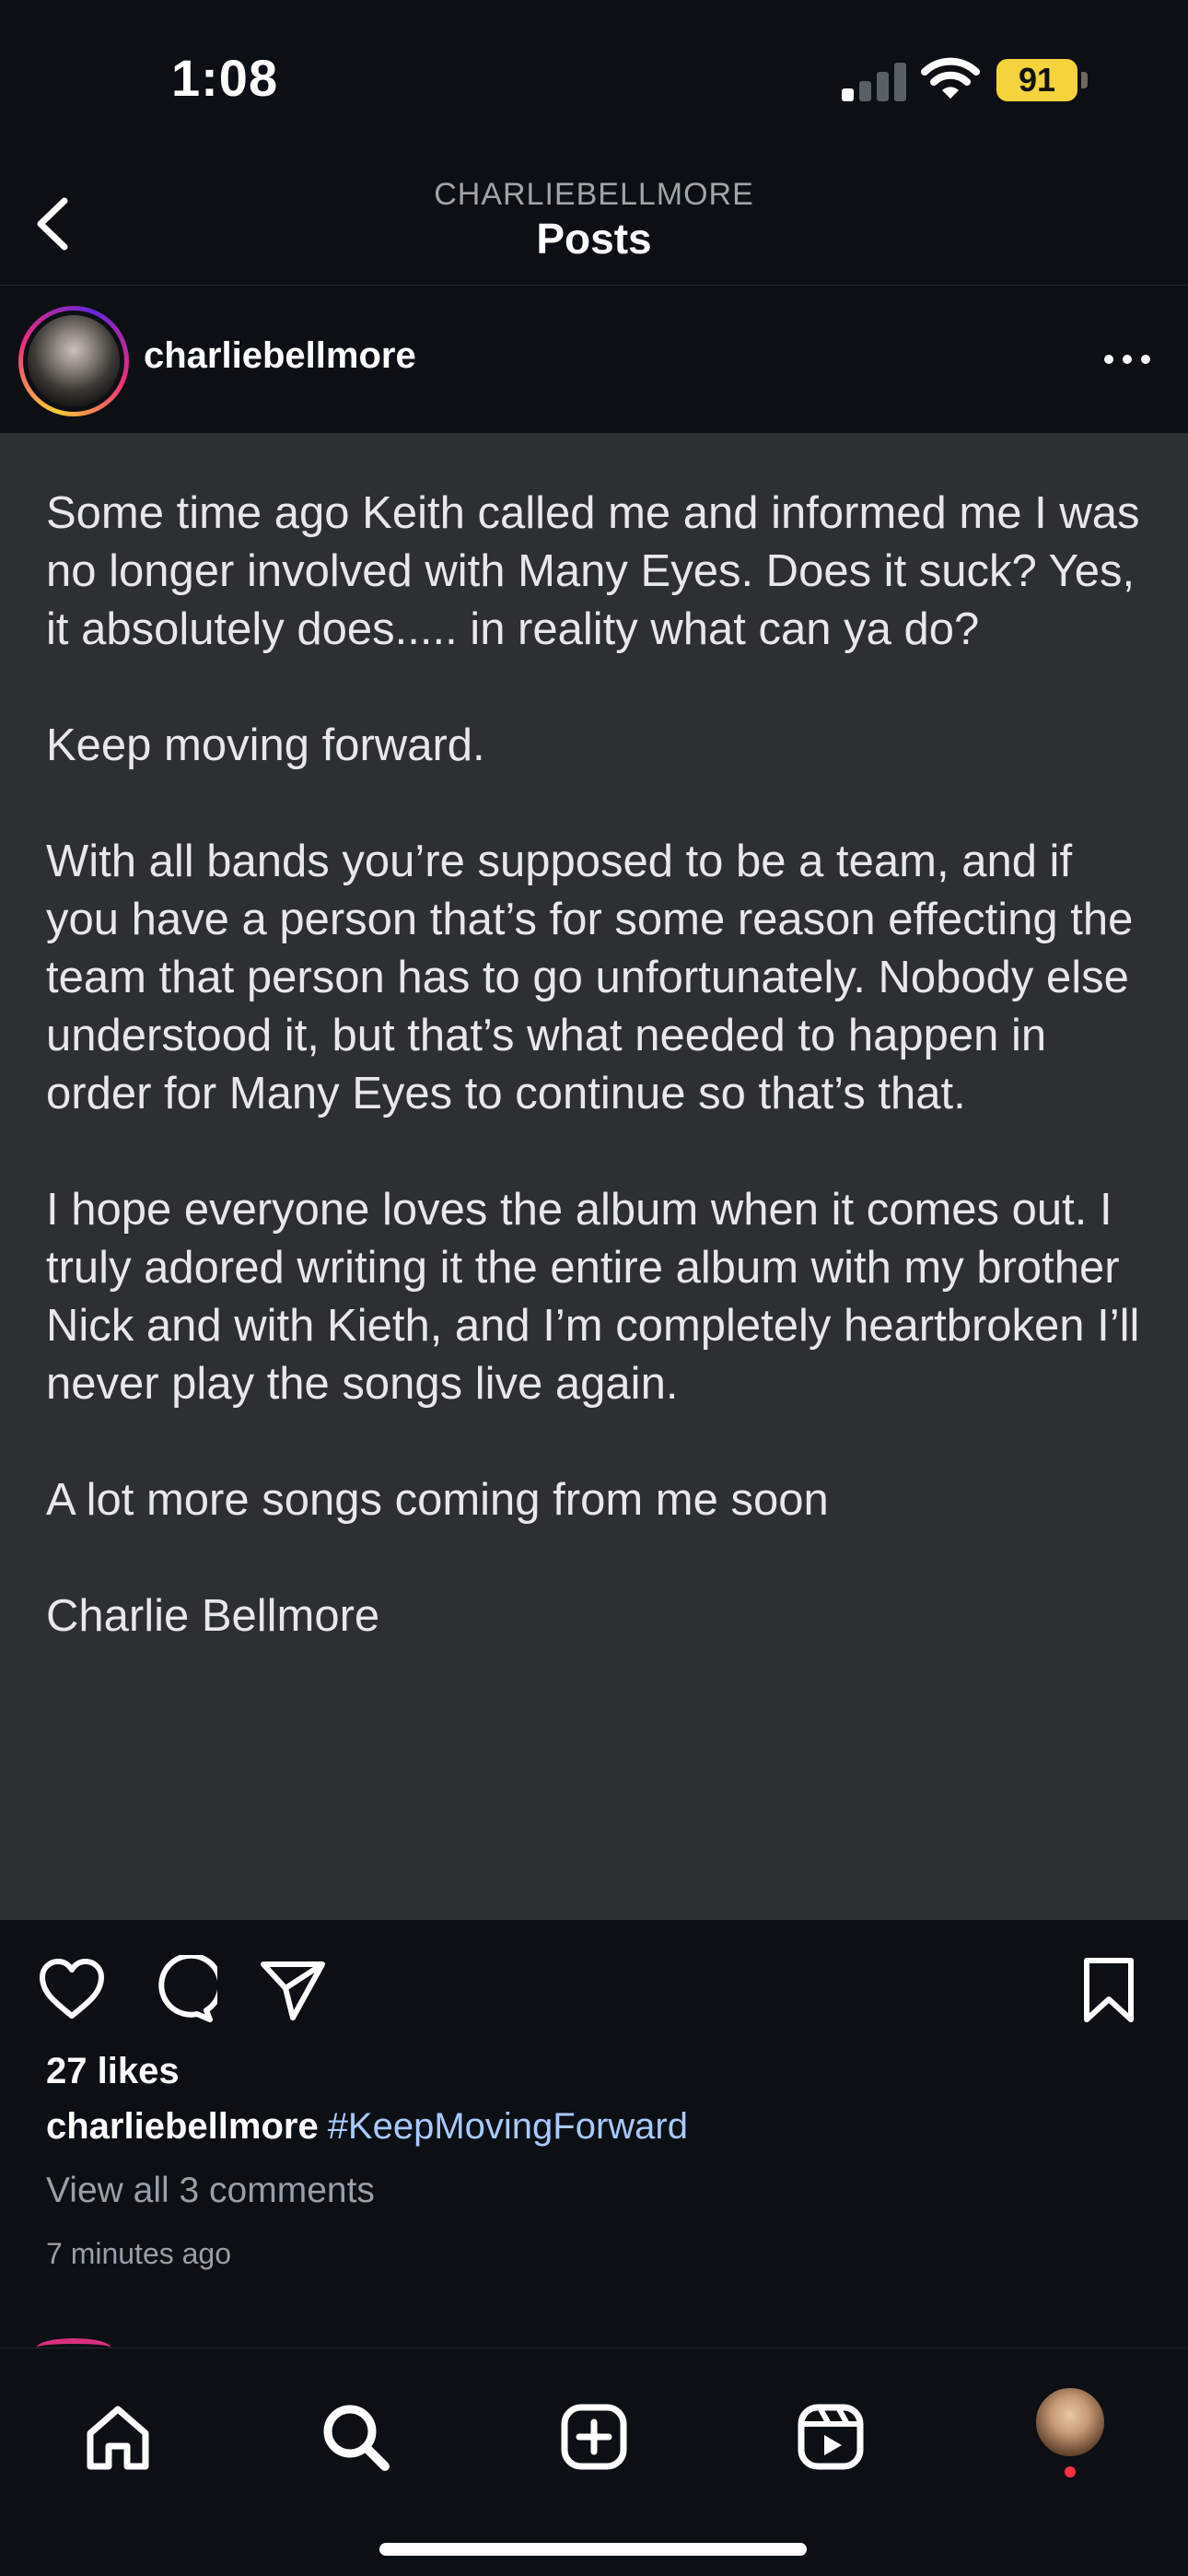 Image resolution: width=1188 pixels, height=2576 pixels. I want to click on home-indicator, so click(593, 2549).